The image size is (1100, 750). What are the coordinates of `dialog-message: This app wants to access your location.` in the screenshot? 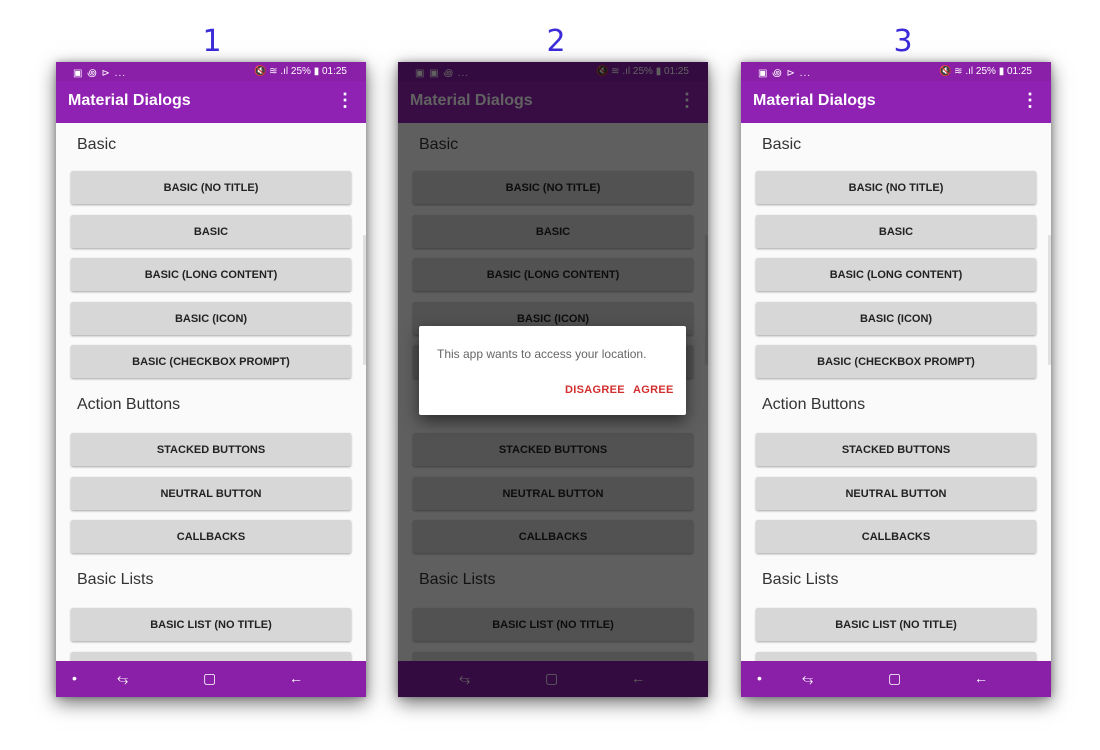 It's located at (542, 354).